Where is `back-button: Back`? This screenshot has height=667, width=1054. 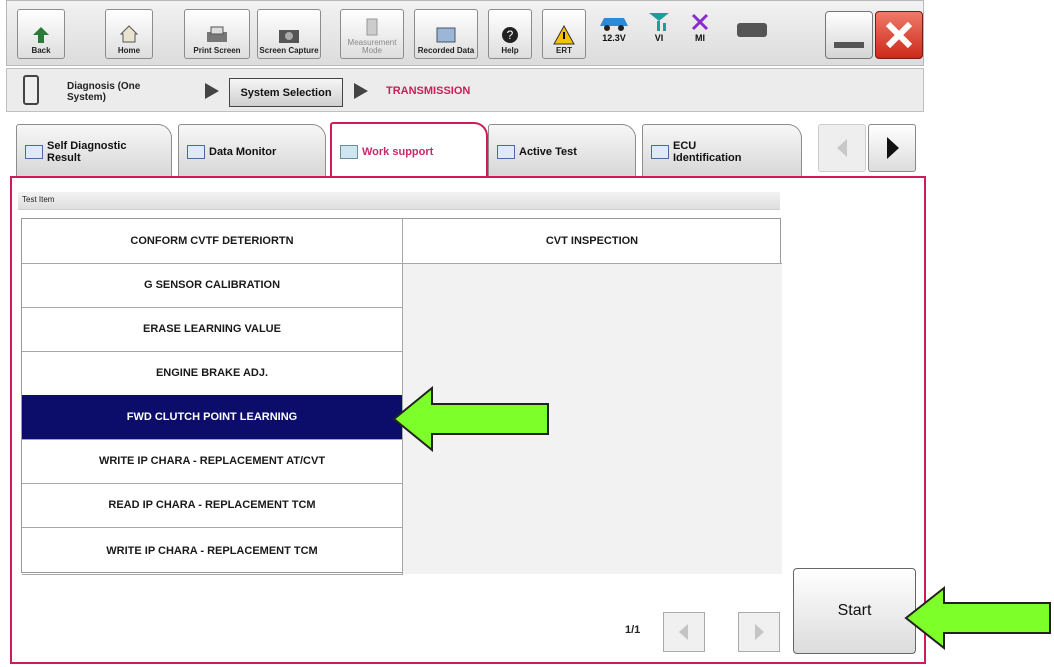
back-button: Back is located at coordinates (41, 34).